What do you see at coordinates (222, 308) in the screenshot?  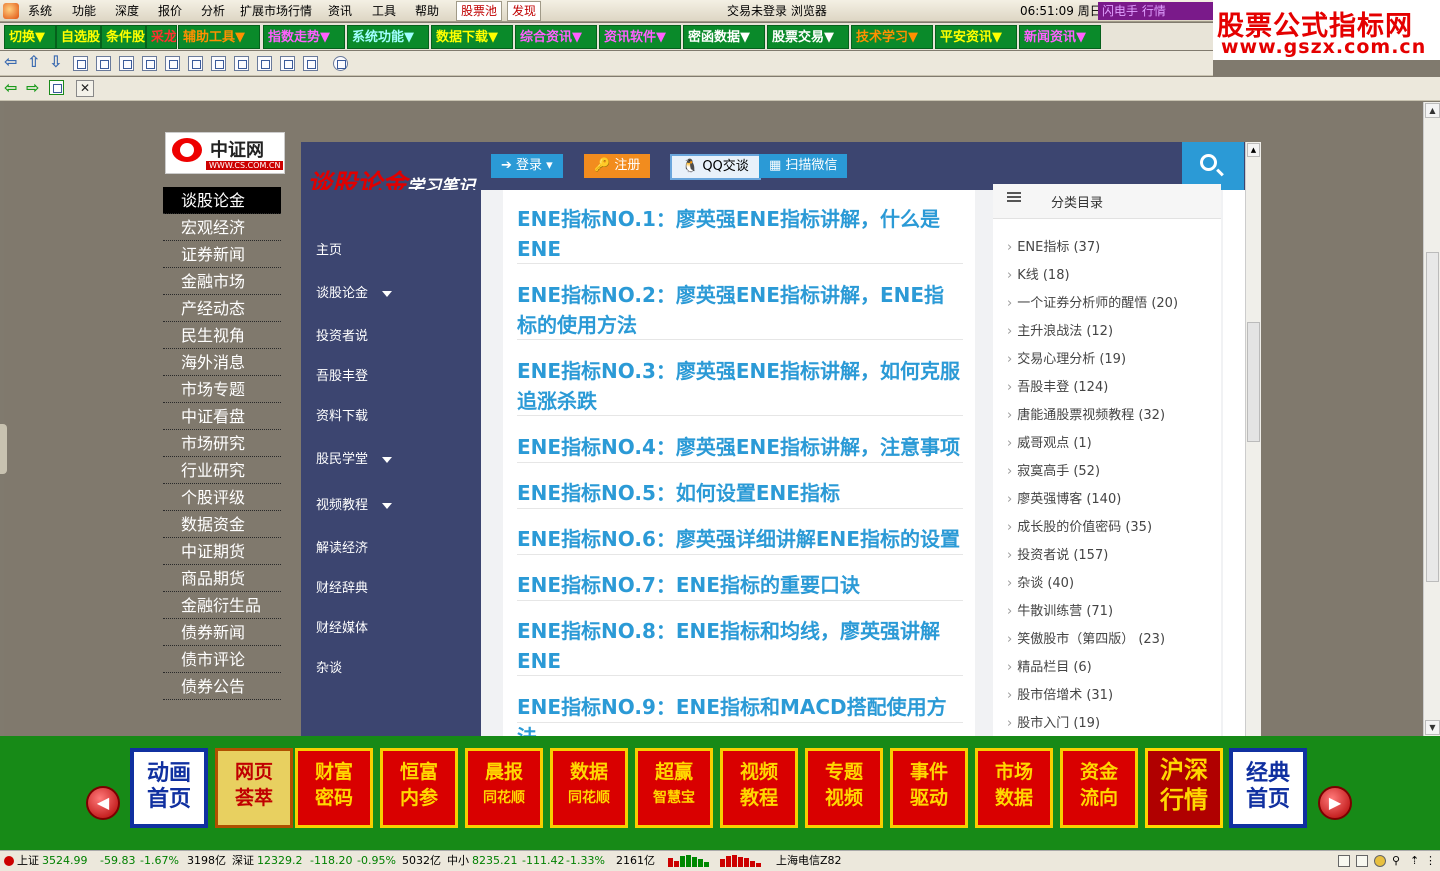 I see `sidebar-item-industry-dynamics: 产经动态` at bounding box center [222, 308].